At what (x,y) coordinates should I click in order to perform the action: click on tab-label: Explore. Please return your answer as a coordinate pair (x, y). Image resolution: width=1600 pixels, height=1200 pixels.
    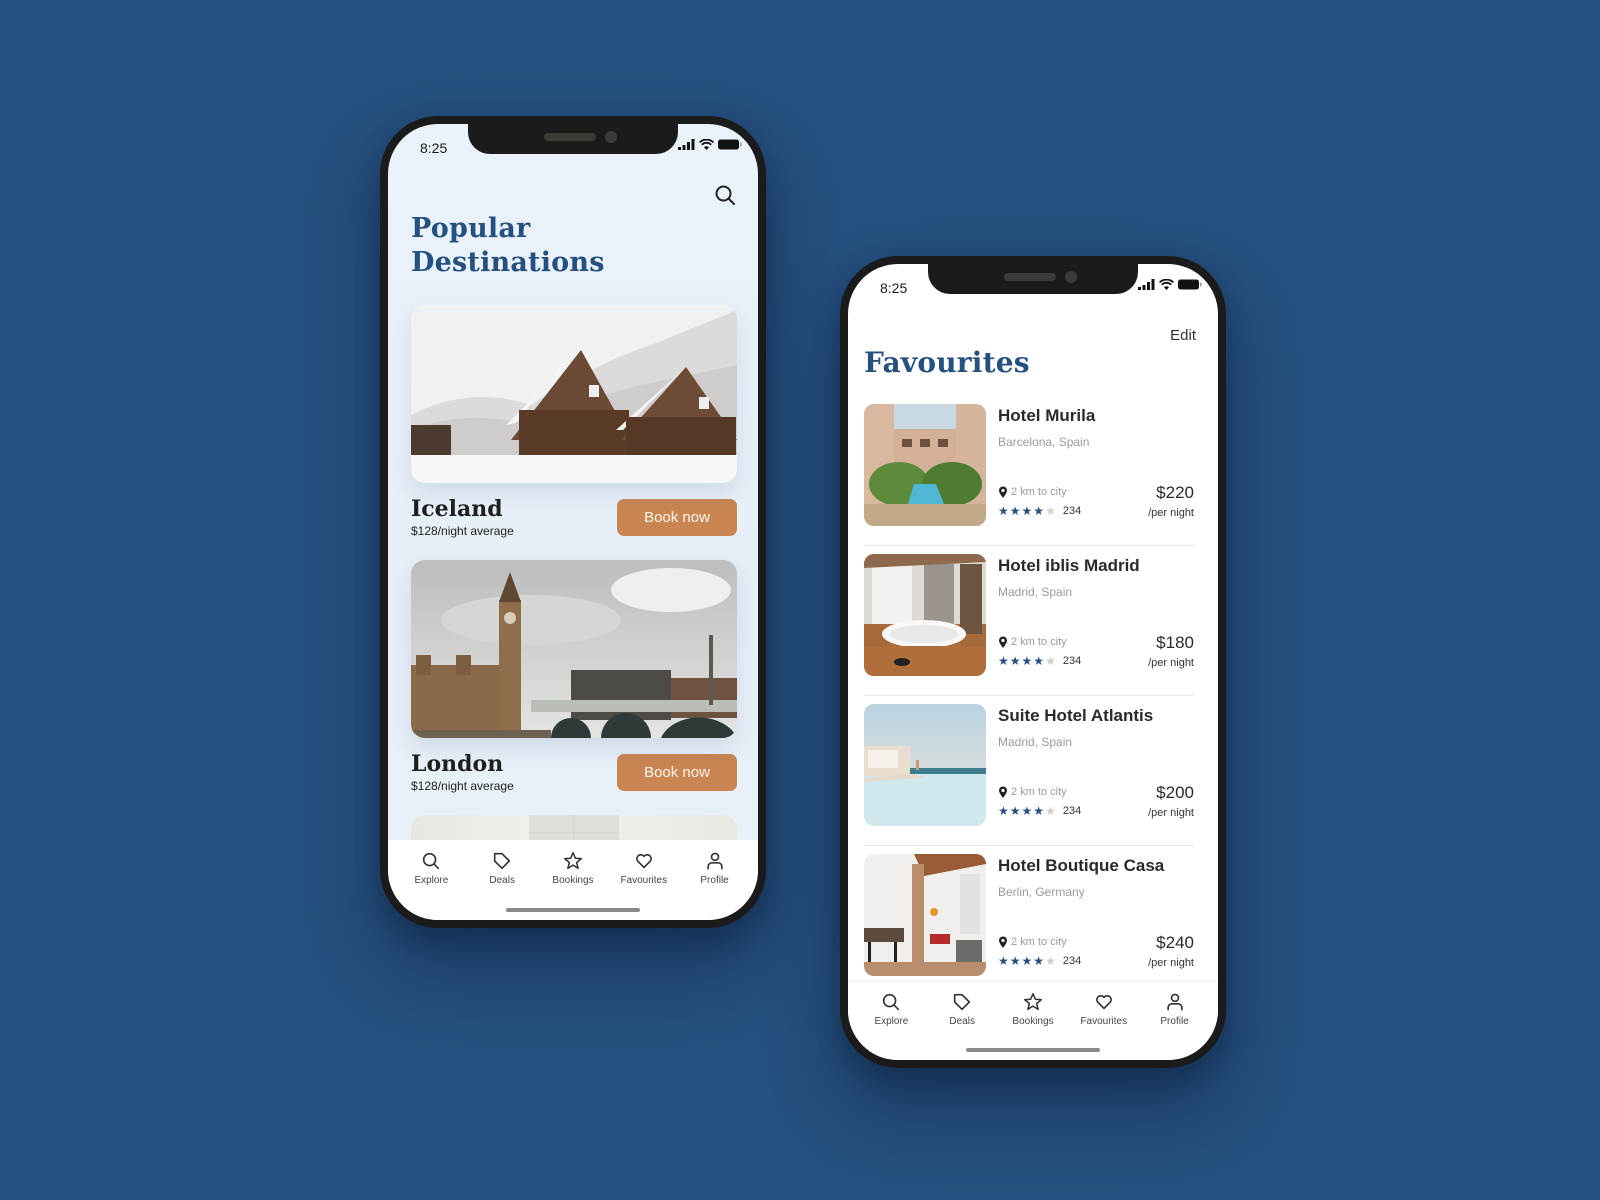
    Looking at the image, I should click on (891, 1021).